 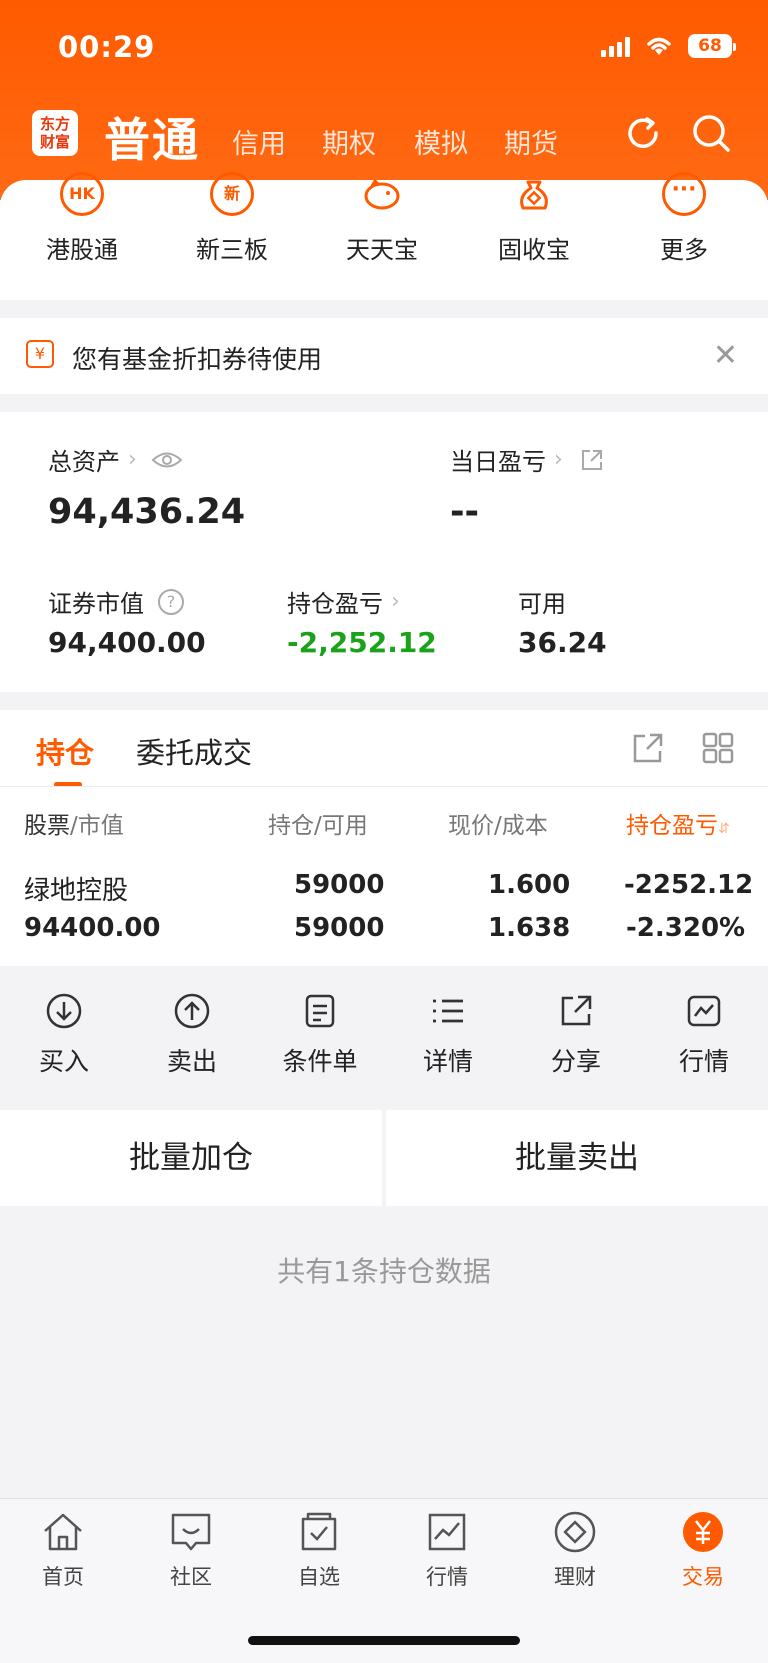 What do you see at coordinates (64, 1011) in the screenshot?
I see `arrow-down-circle-icon` at bounding box center [64, 1011].